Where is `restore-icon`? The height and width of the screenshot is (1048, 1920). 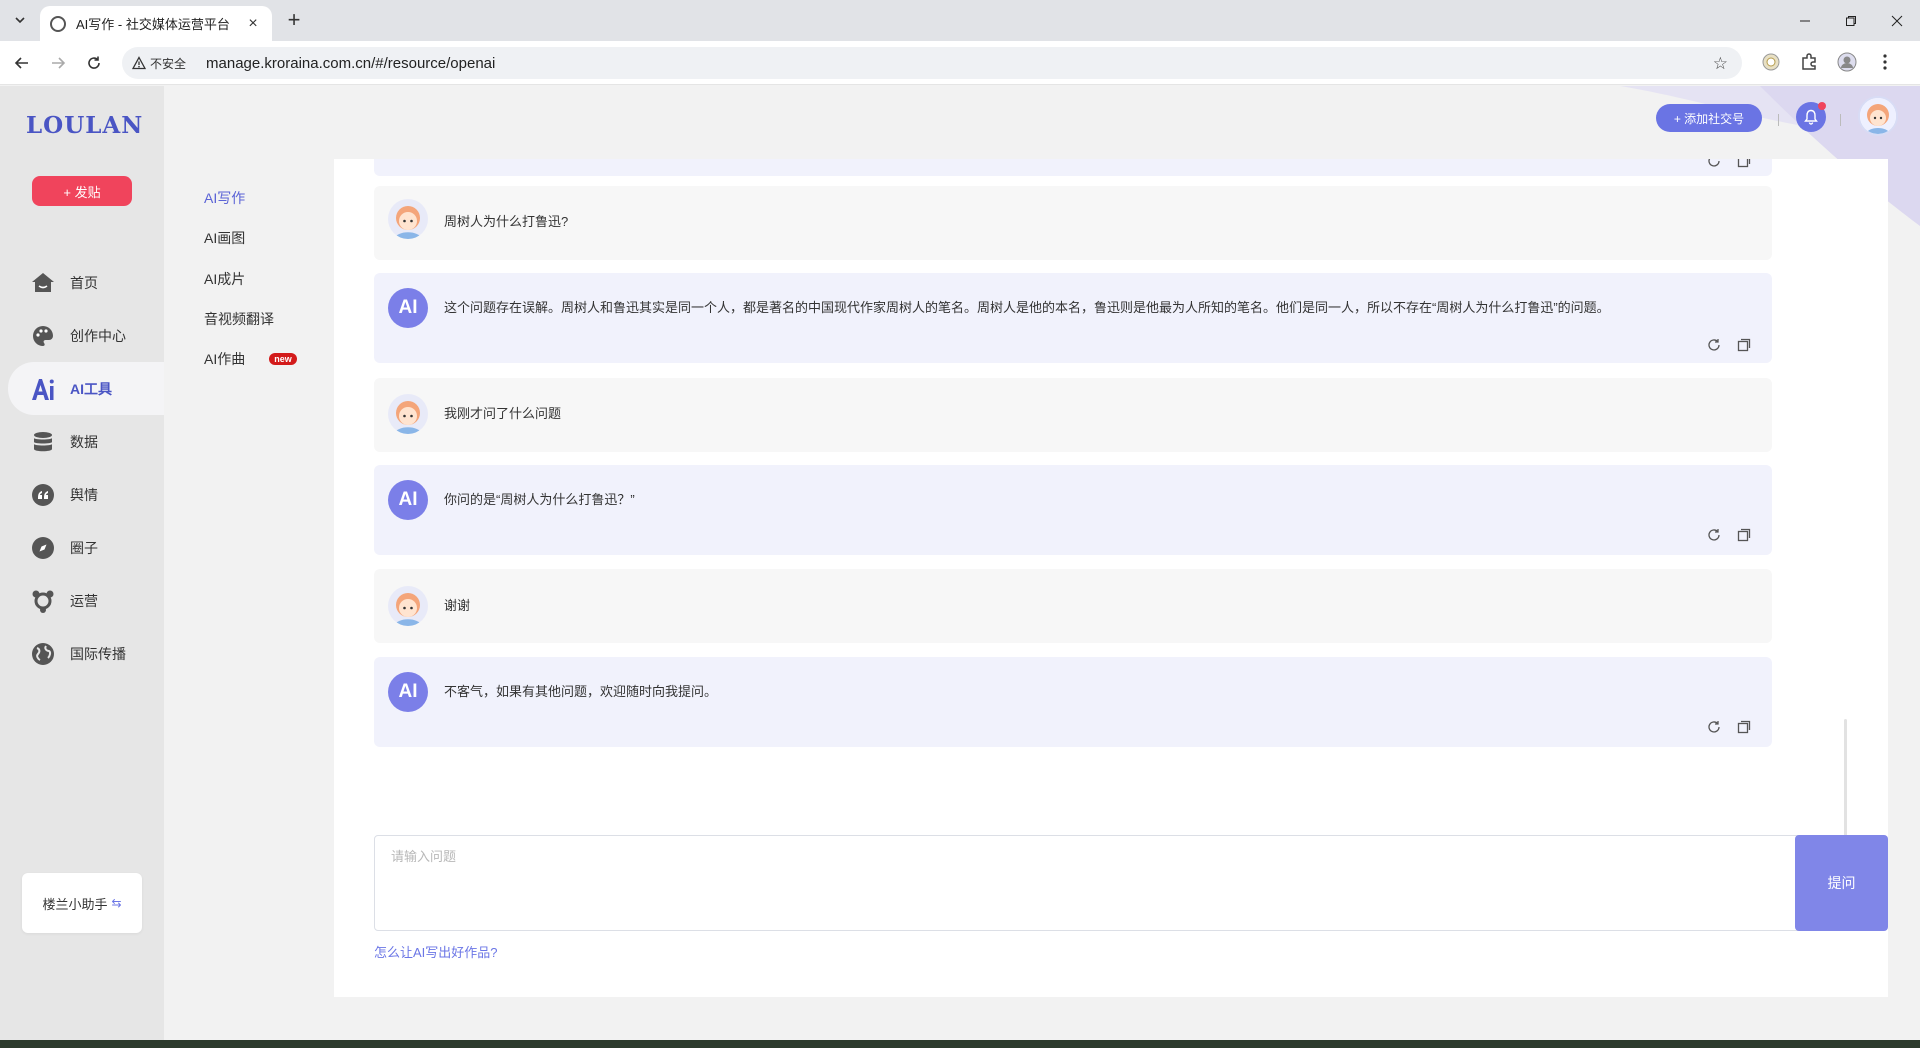
restore-icon is located at coordinates (1851, 20).